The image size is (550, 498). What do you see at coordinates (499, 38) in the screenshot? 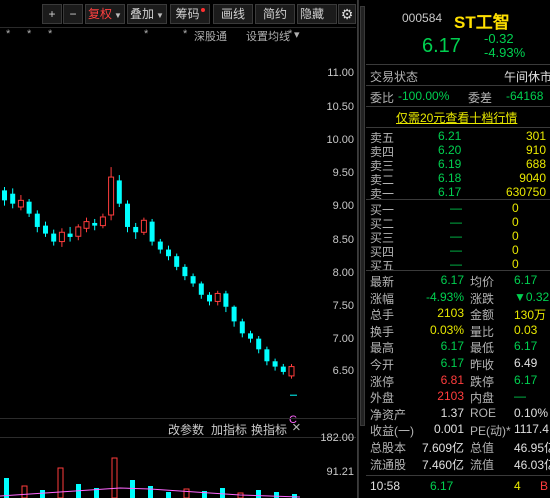
I see `price-change: -0.32` at bounding box center [499, 38].